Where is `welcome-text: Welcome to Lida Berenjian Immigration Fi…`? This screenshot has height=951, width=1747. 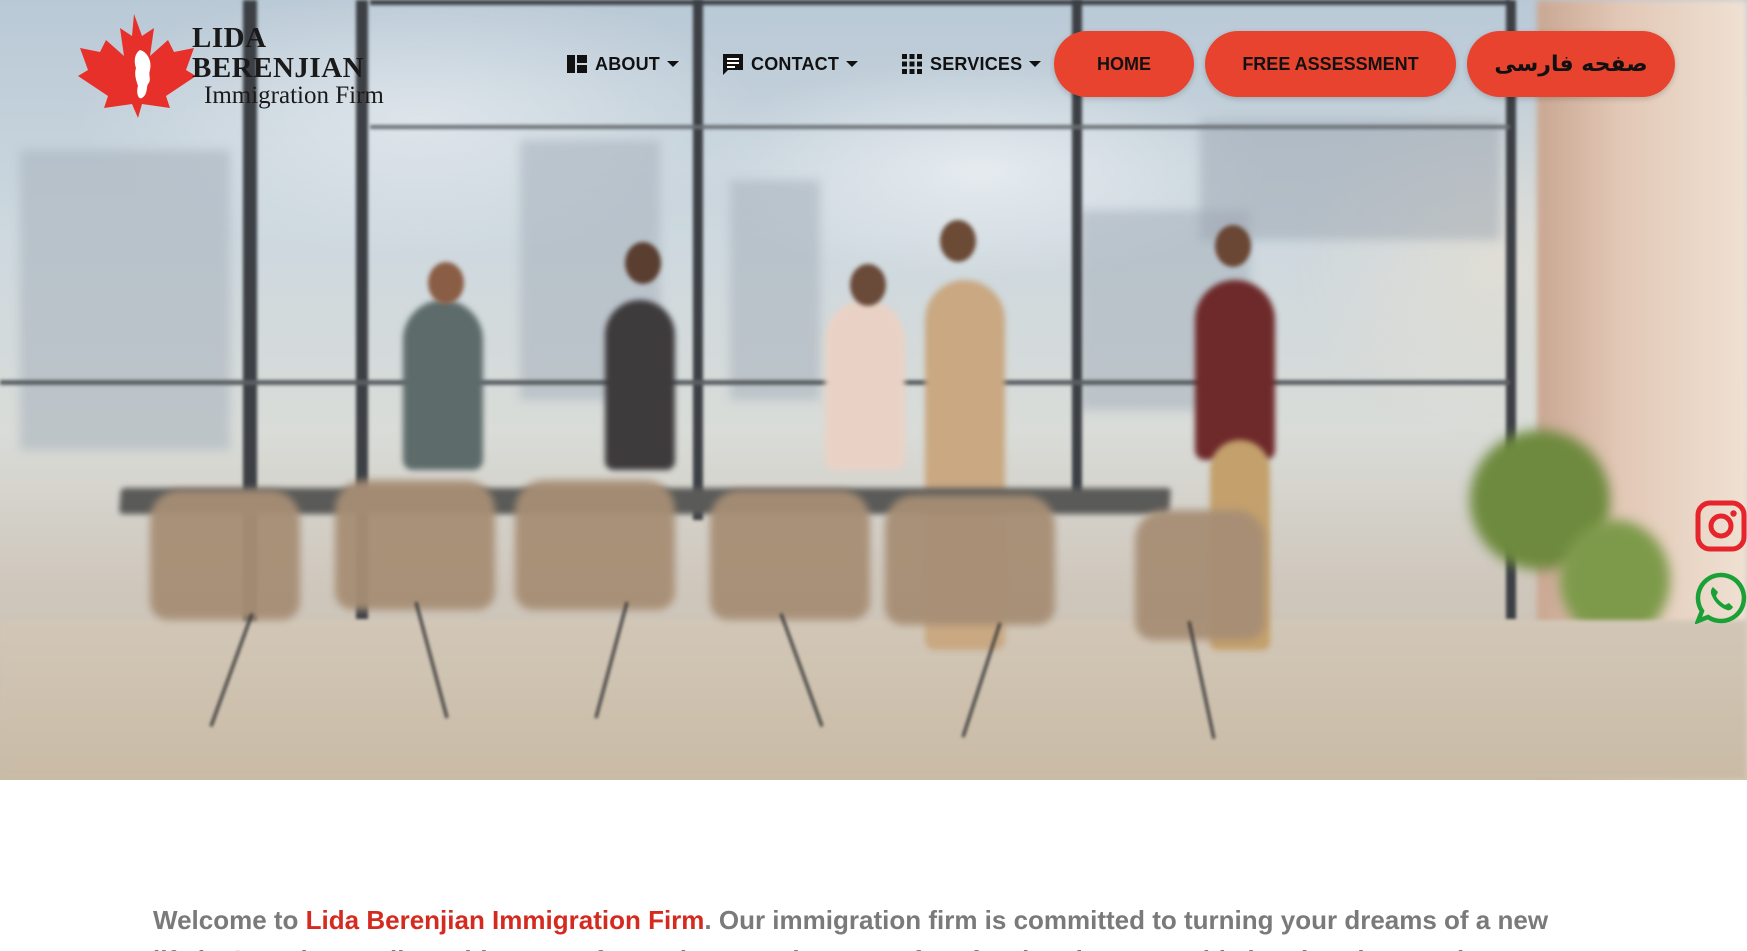
welcome-text: Welcome to Lida Berenjian Immigration Fi… is located at coordinates (873, 920).